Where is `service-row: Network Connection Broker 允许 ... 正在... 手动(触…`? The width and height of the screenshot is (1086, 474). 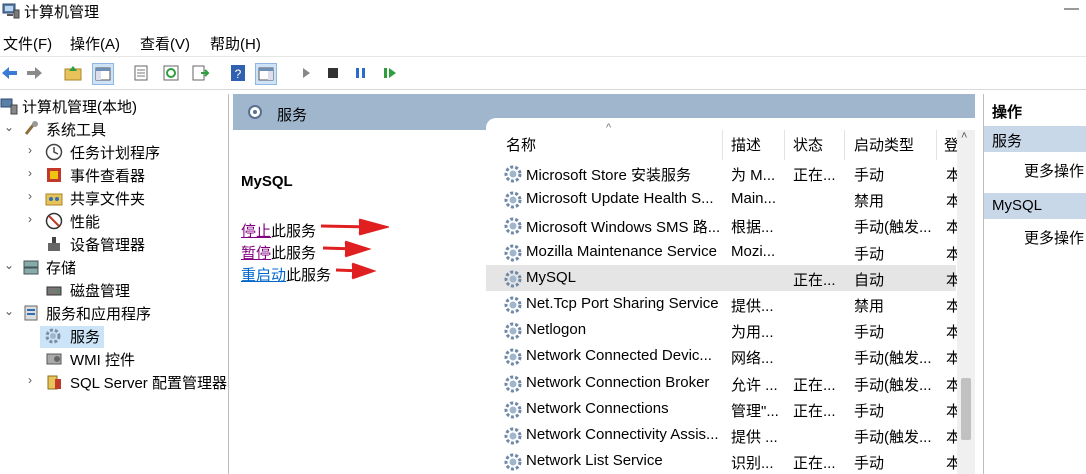 service-row: Network Connection Broker 允许 ... 正在... 手动(触… is located at coordinates (723, 383).